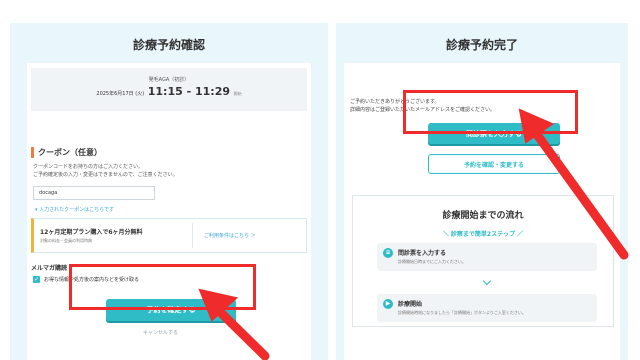 The height and width of the screenshot is (360, 640). I want to click on arrow-right, so click(573, 184).